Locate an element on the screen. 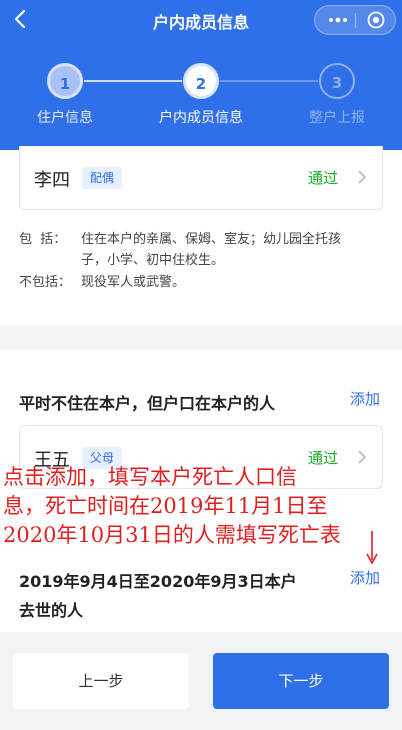 The image size is (402, 730). mini-program-capsule is located at coordinates (355, 20).